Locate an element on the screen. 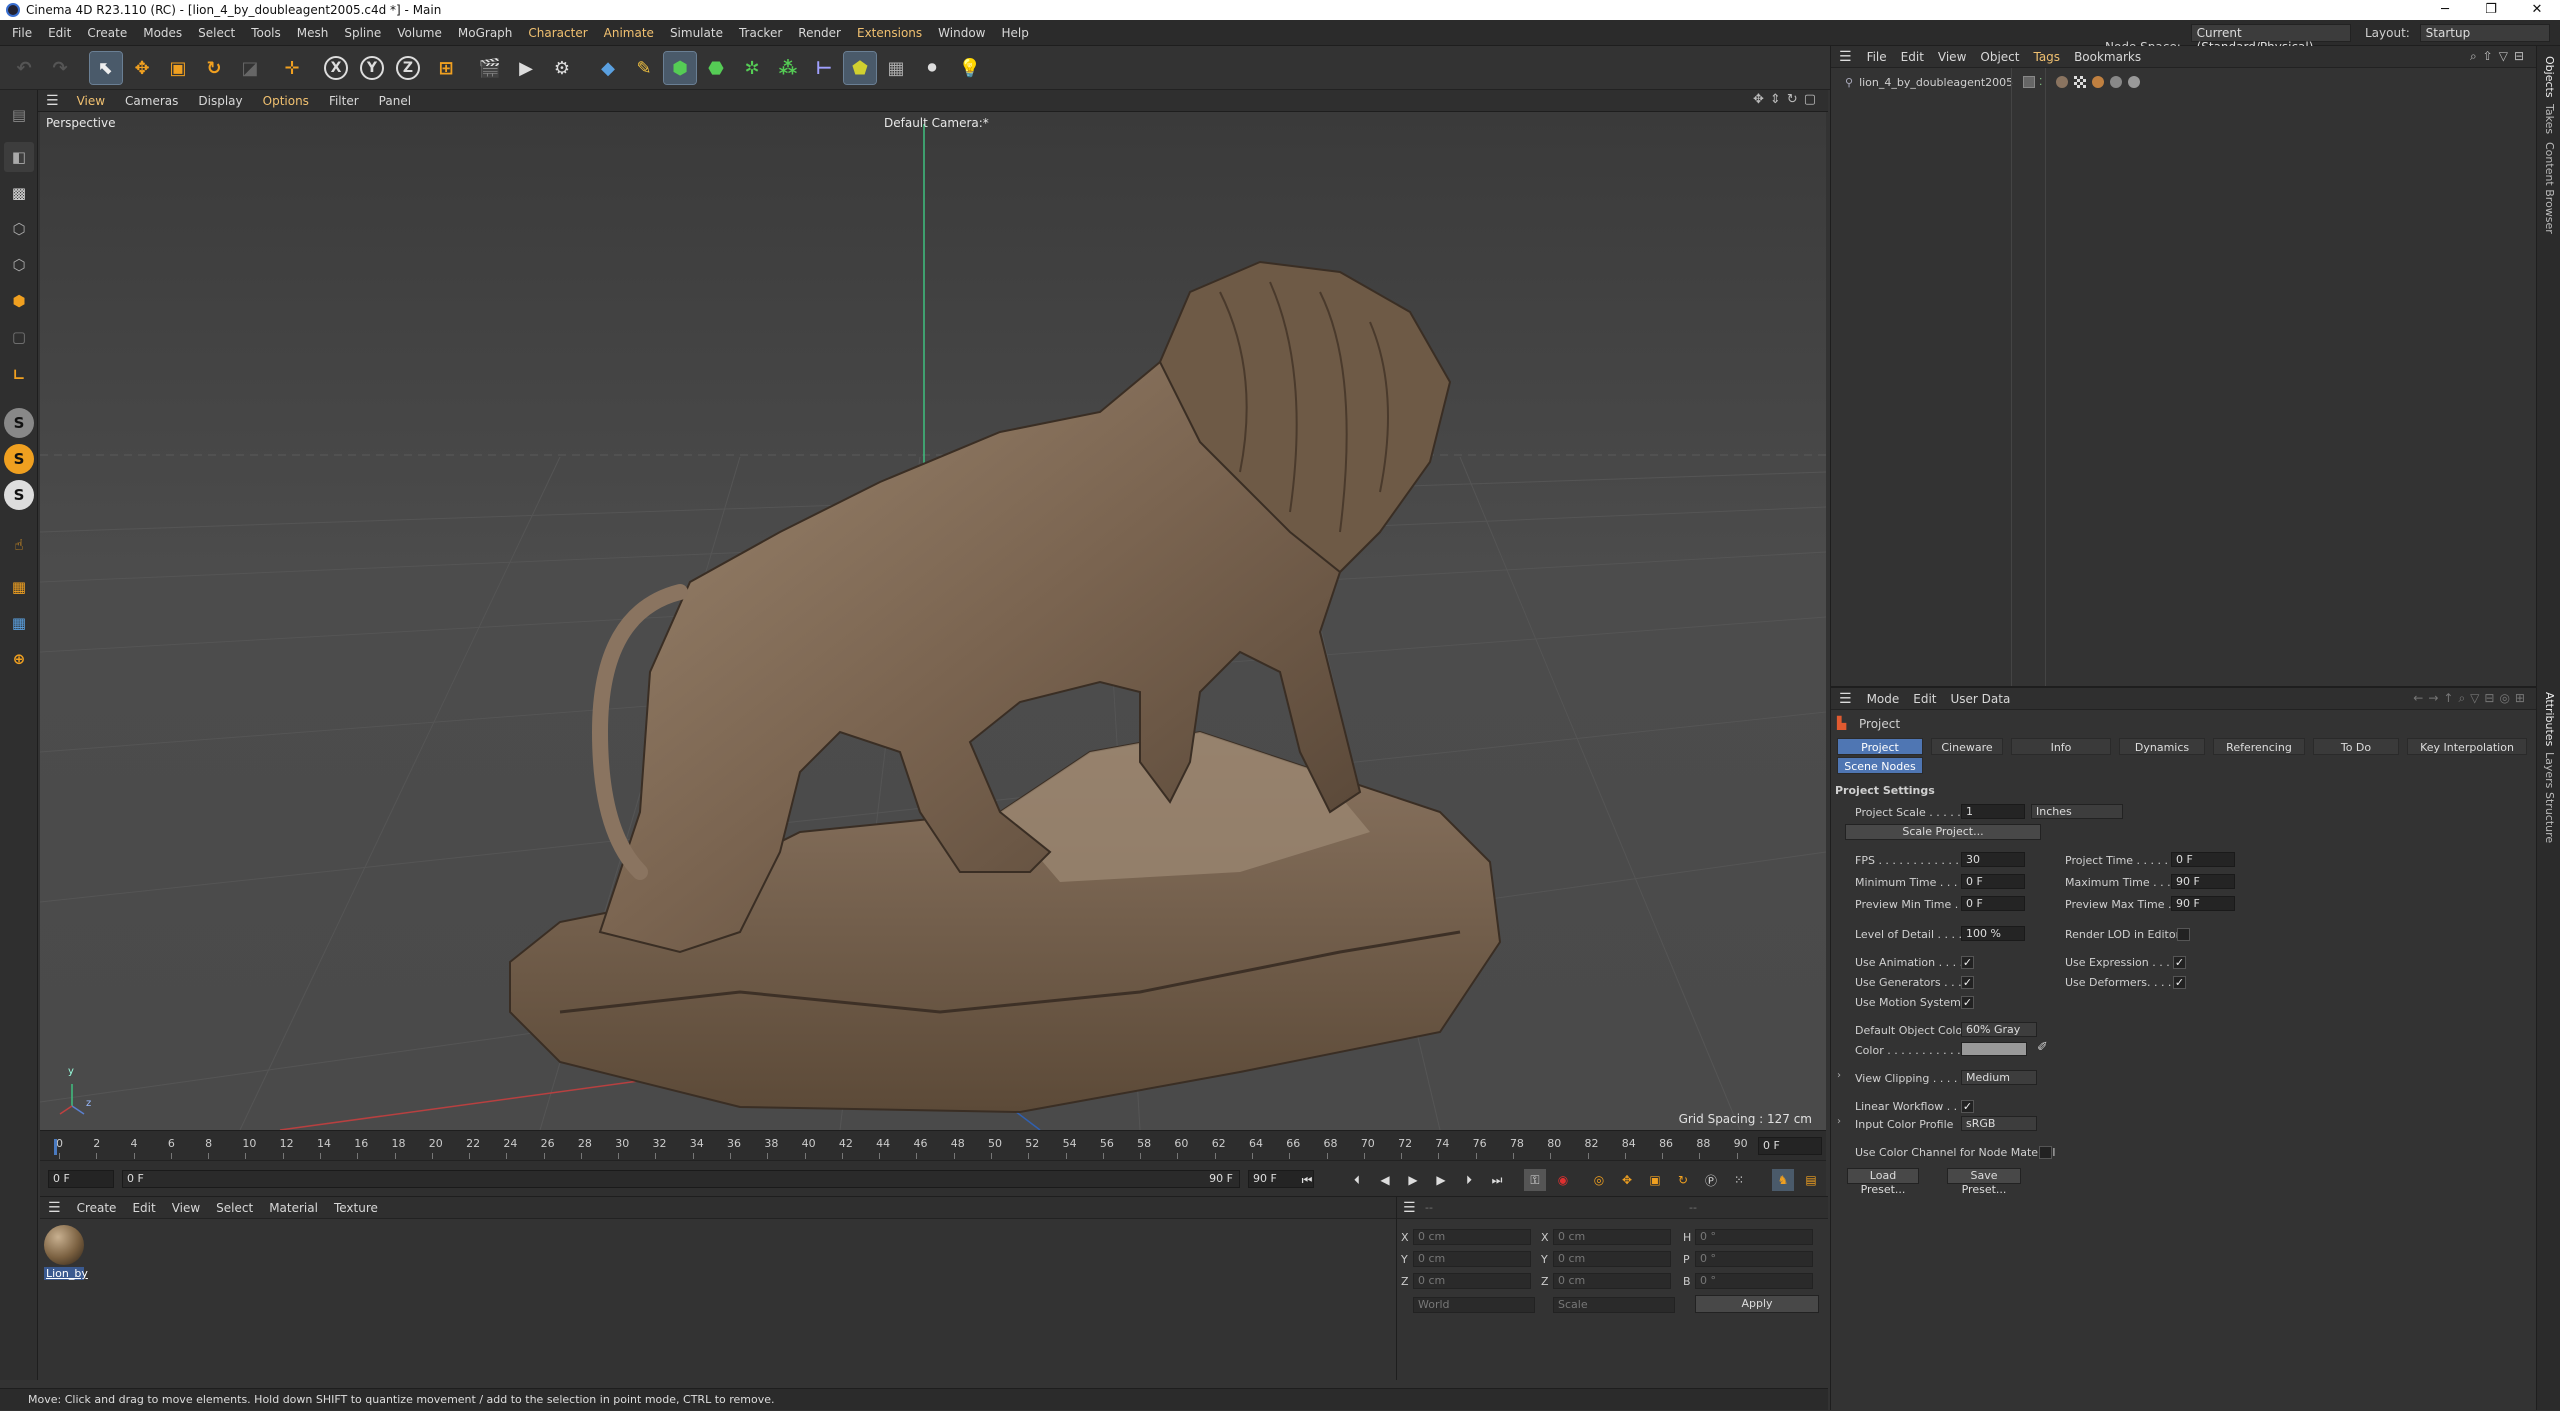  viewport-menu-panel: Panel is located at coordinates (395, 101).